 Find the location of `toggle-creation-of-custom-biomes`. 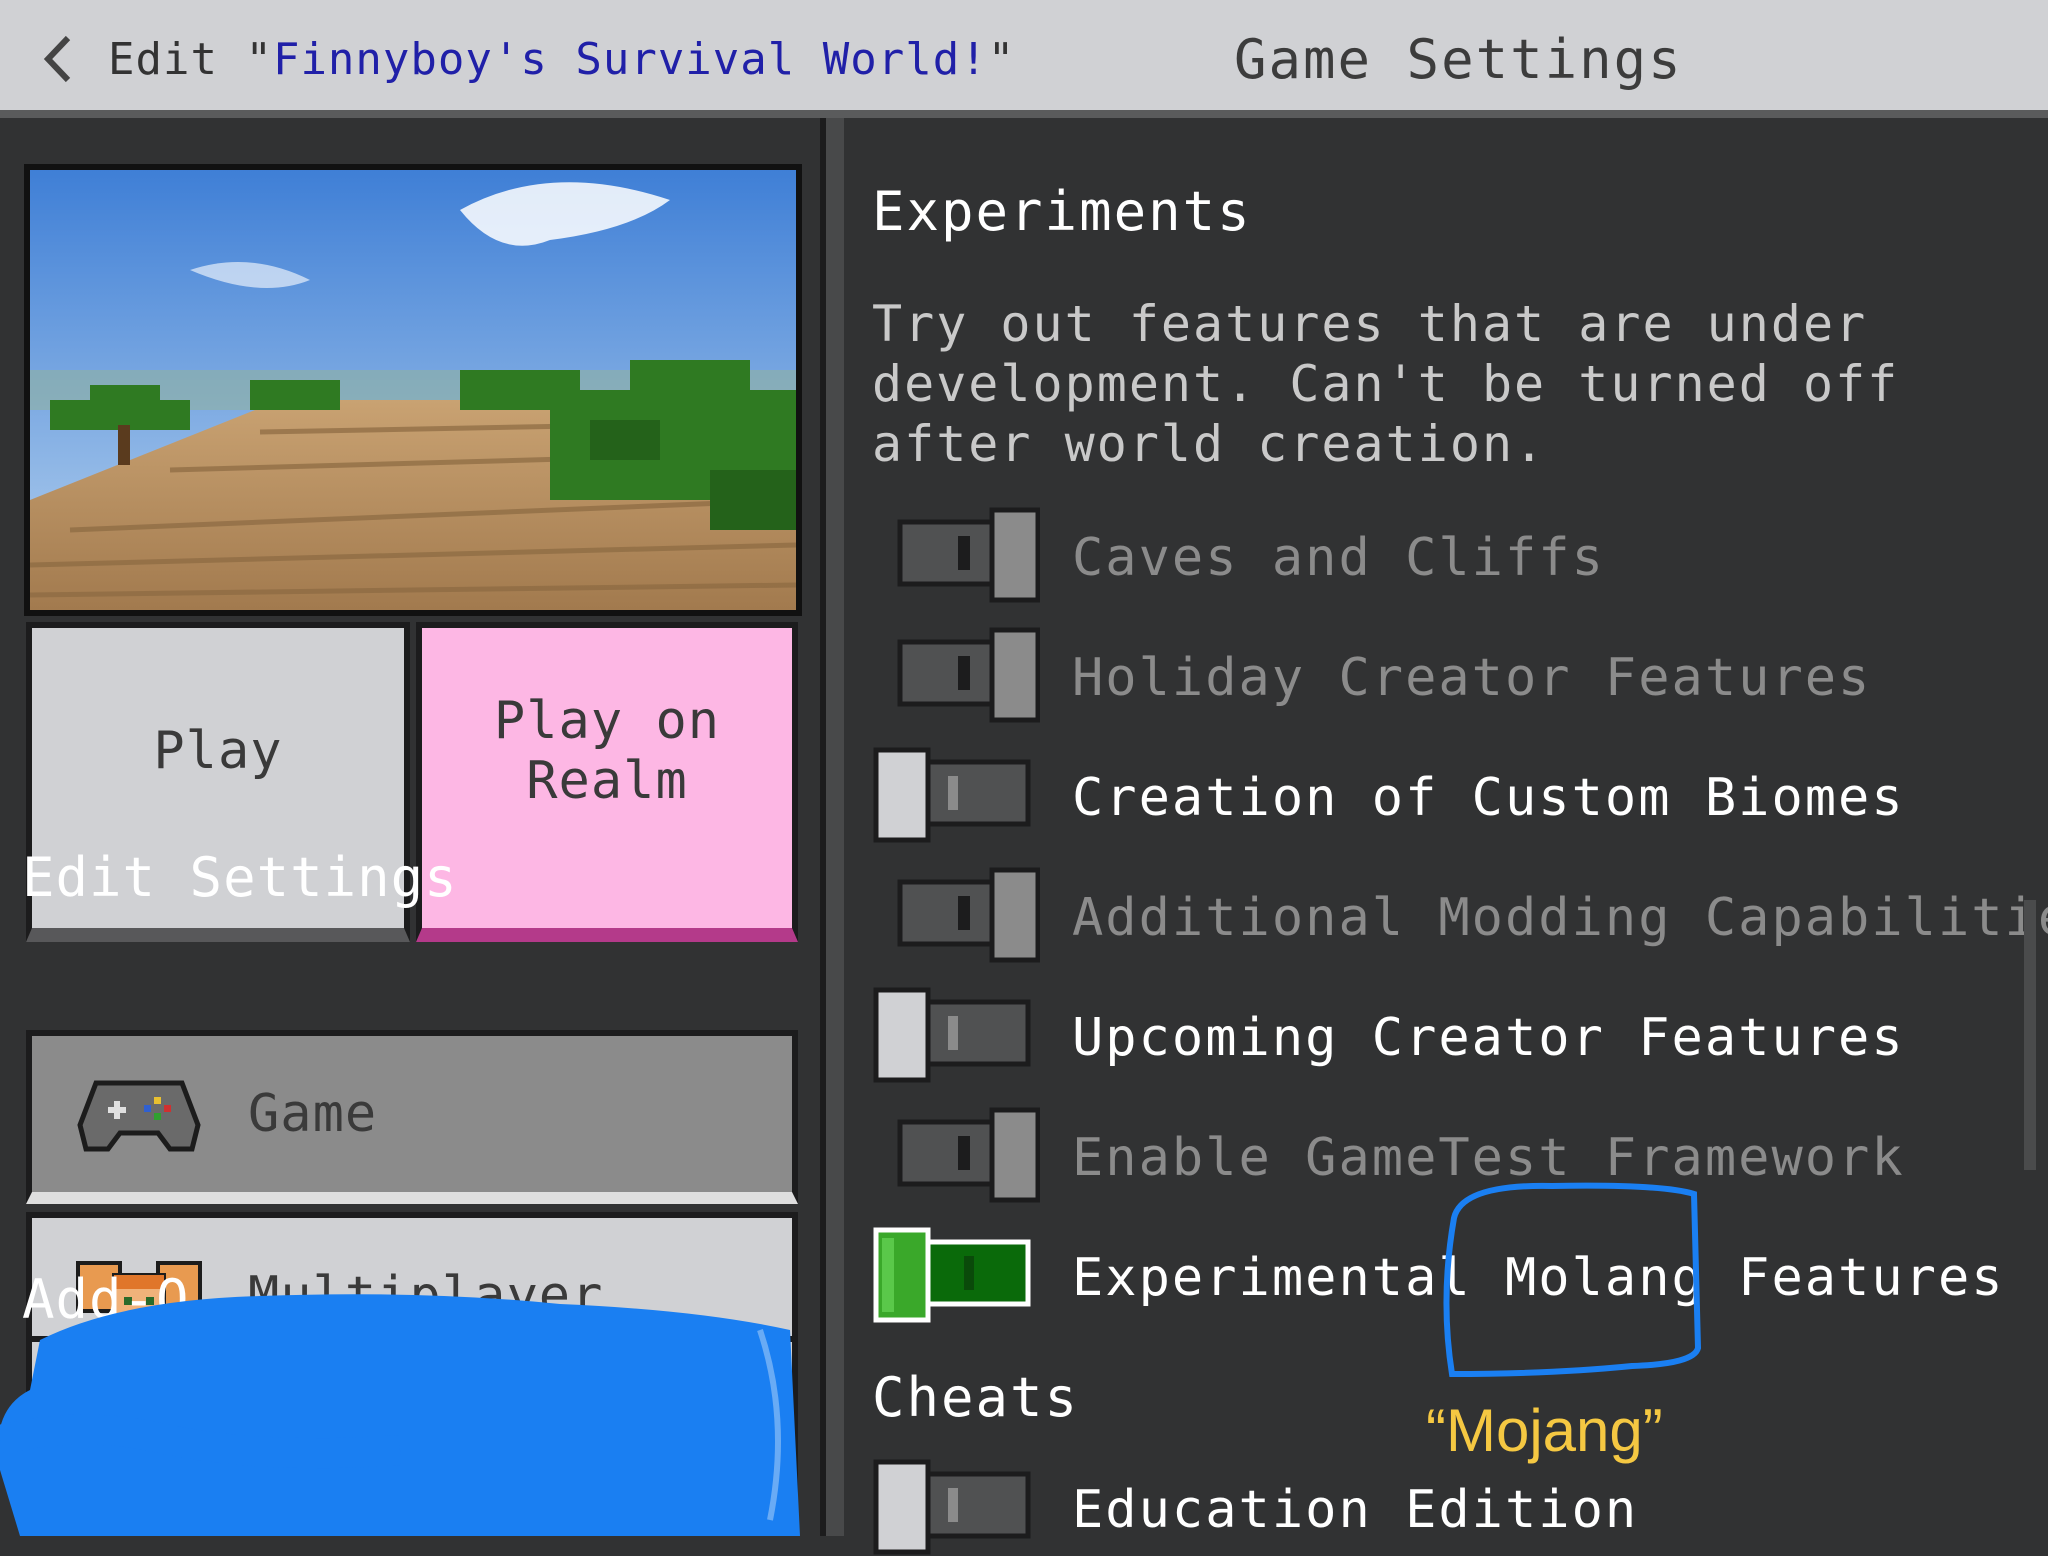

toggle-creation-of-custom-biomes is located at coordinates (956, 795).